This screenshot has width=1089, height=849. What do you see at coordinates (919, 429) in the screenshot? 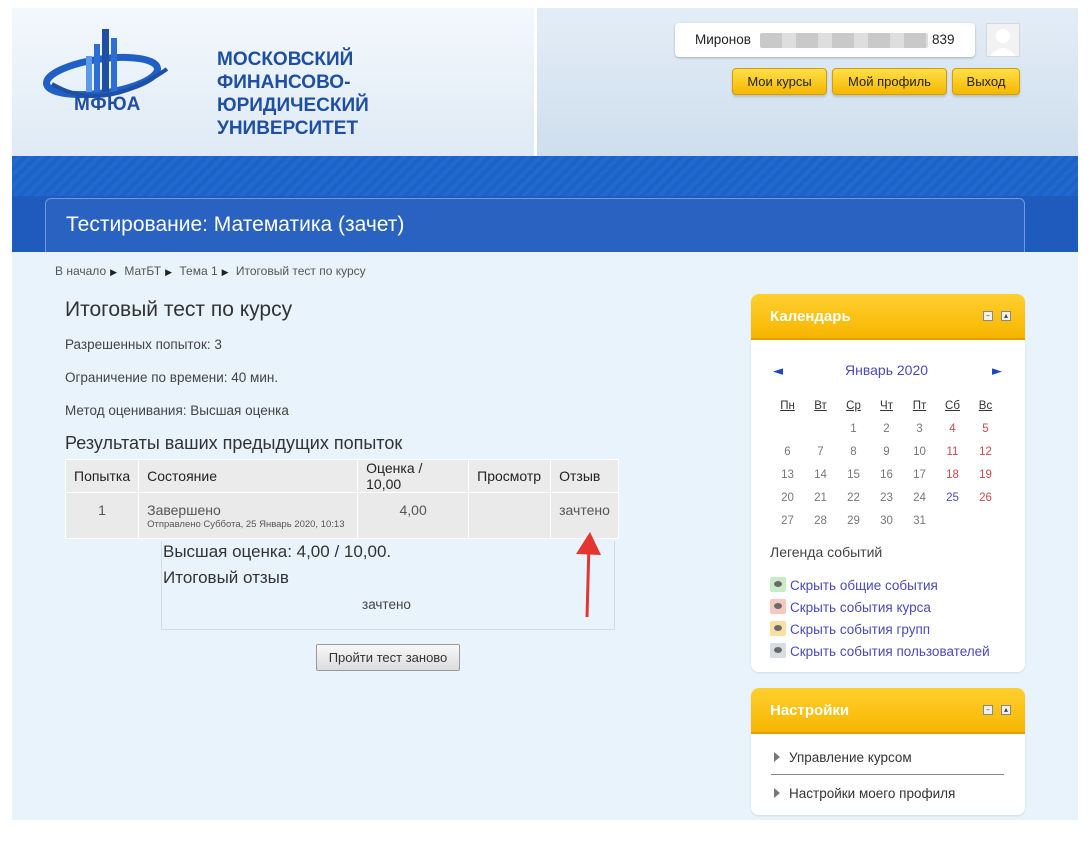
I see `calendar-day: 3` at bounding box center [919, 429].